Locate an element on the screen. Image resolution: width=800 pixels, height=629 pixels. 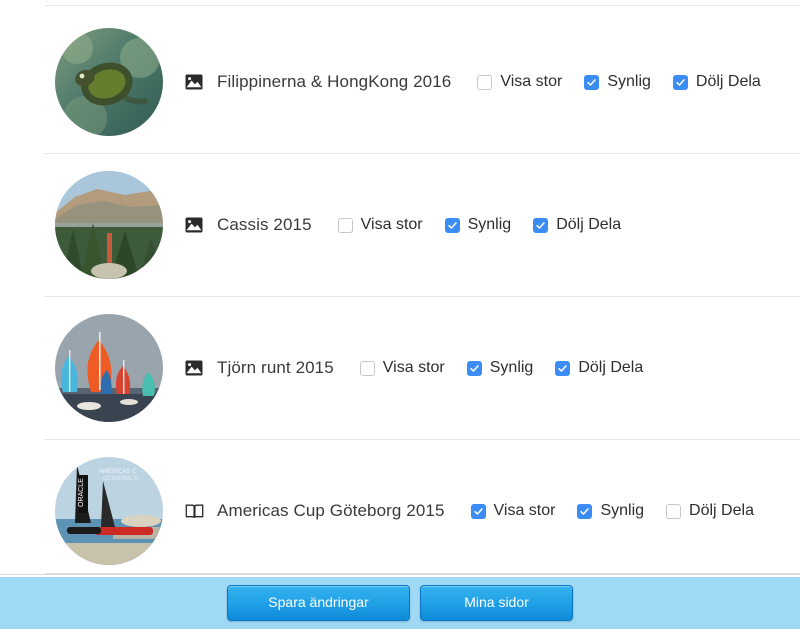
divider-top is located at coordinates (422, 5).